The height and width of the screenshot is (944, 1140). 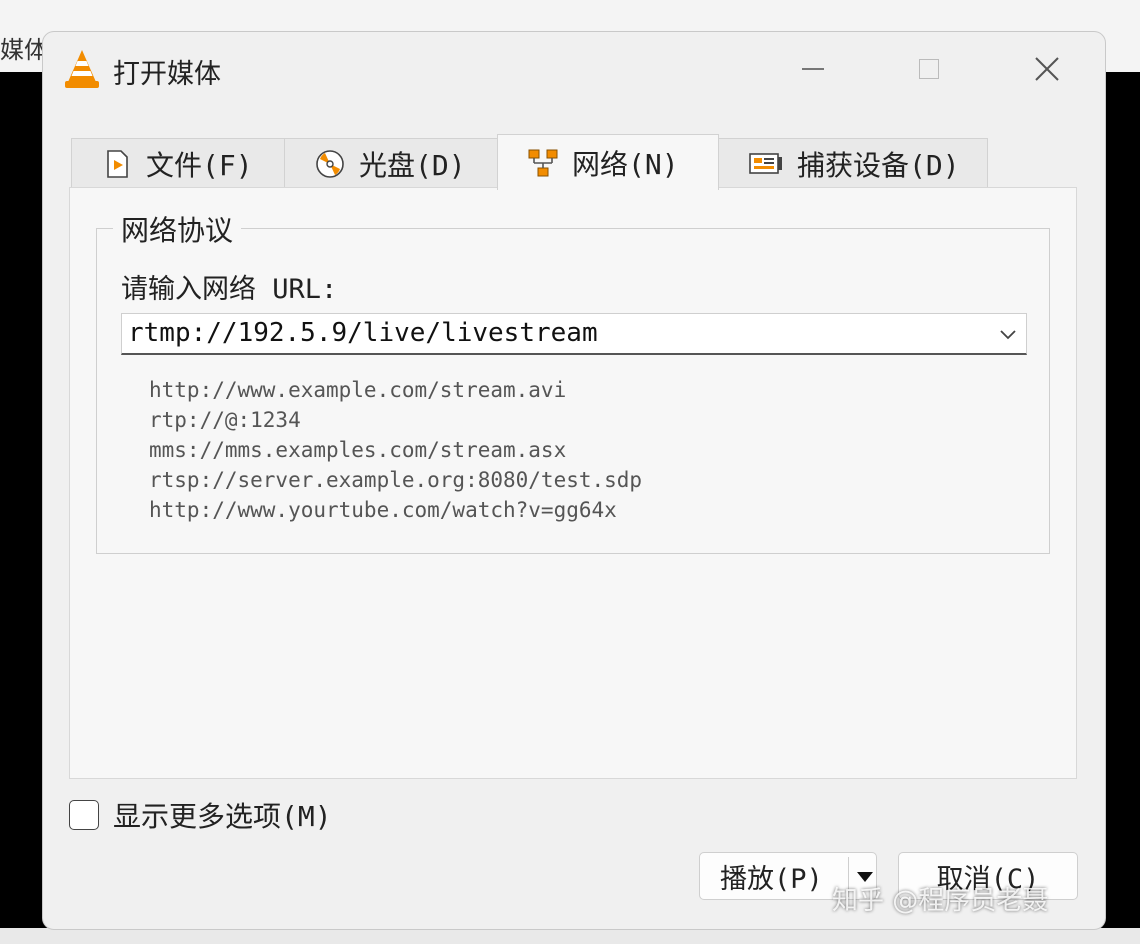 What do you see at coordinates (225, 420) in the screenshot?
I see `url-example: rtp://@:1234` at bounding box center [225, 420].